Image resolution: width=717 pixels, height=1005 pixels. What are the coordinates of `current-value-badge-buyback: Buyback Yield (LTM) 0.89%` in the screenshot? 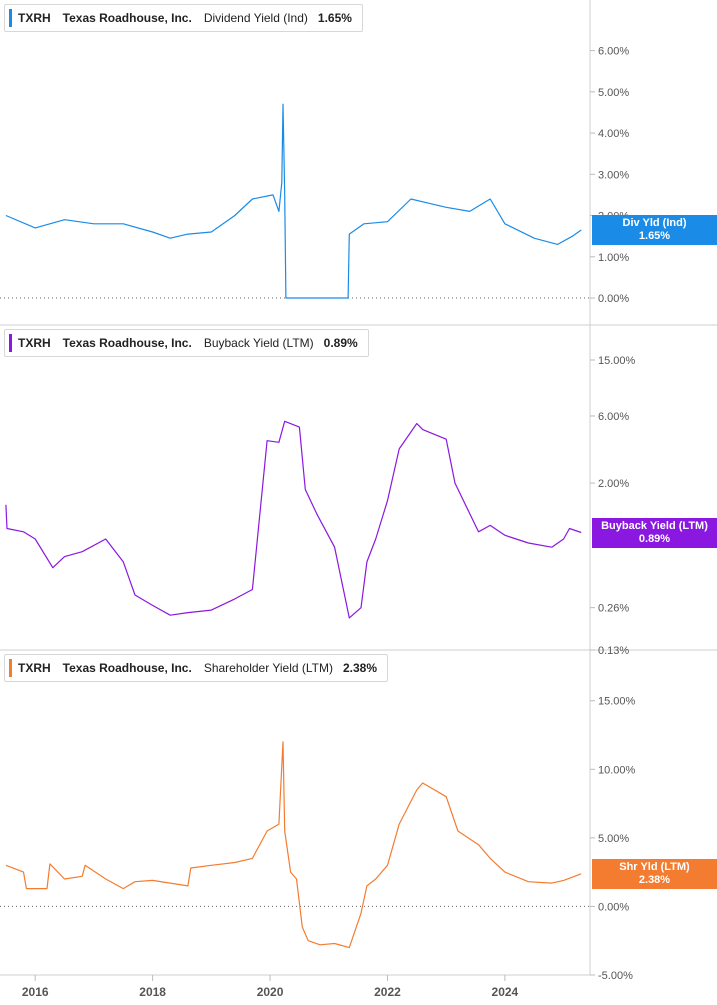 It's located at (654, 532).